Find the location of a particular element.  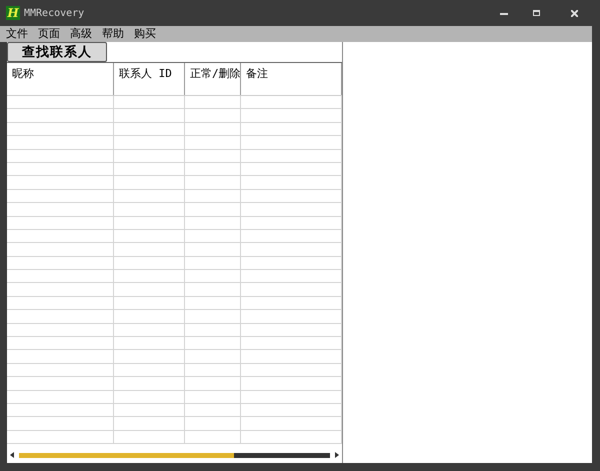

maximize-icon is located at coordinates (536, 13).